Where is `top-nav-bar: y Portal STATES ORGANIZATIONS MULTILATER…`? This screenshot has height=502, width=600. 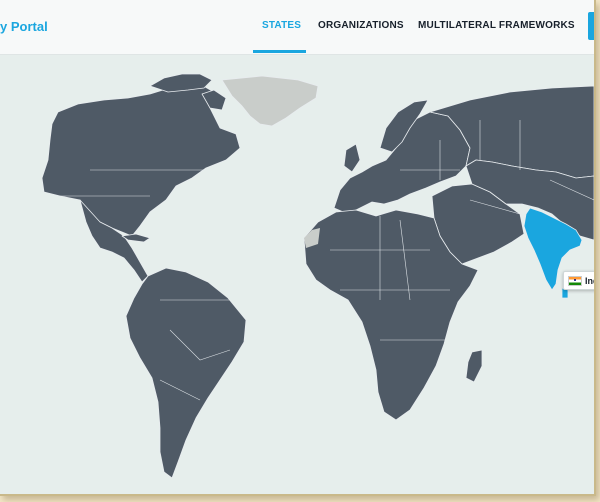 top-nav-bar: y Portal STATES ORGANIZATIONS MULTILATER… is located at coordinates (297, 27).